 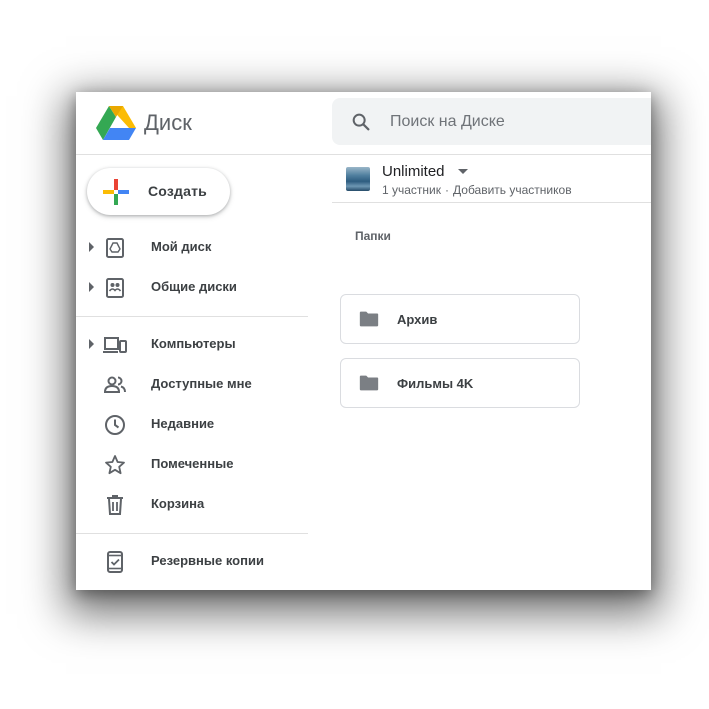 What do you see at coordinates (177, 191) in the screenshot?
I see `create-button-label: Создать` at bounding box center [177, 191].